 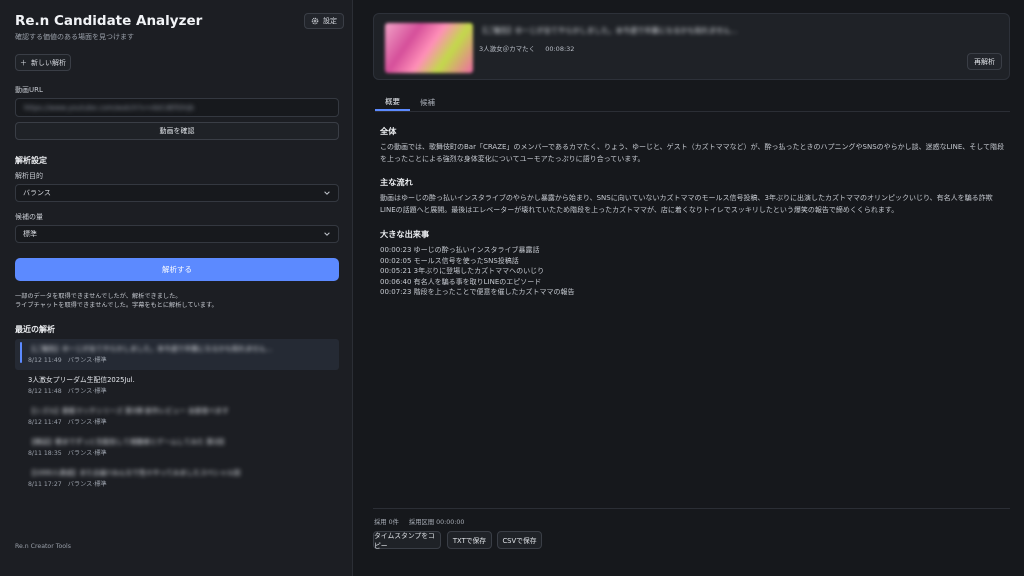 What do you see at coordinates (128, 411) in the screenshot?
I see `recent-item-title: 【シズル】鉄板マッチシリーズ 第3弾 新作レビュー 全部食べます` at bounding box center [128, 411].